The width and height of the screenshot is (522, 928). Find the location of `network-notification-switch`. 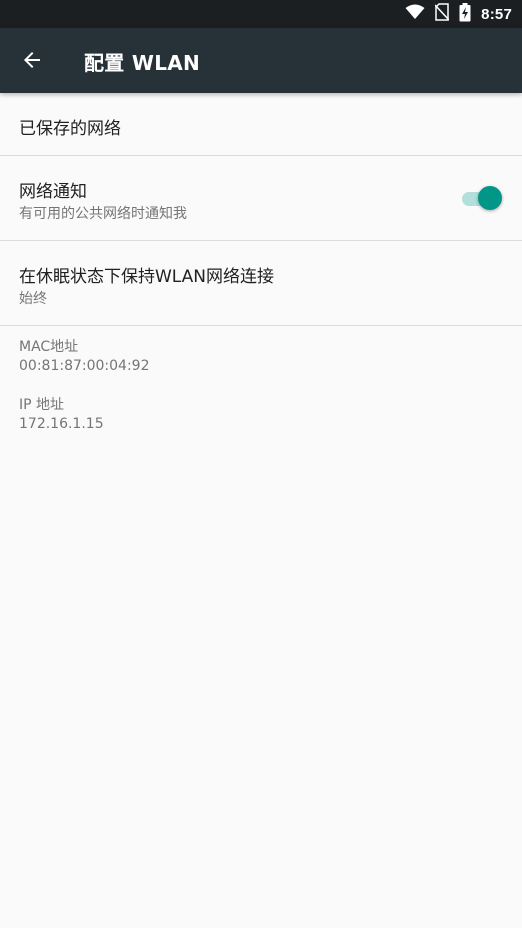

network-notification-switch is located at coordinates (482, 198).